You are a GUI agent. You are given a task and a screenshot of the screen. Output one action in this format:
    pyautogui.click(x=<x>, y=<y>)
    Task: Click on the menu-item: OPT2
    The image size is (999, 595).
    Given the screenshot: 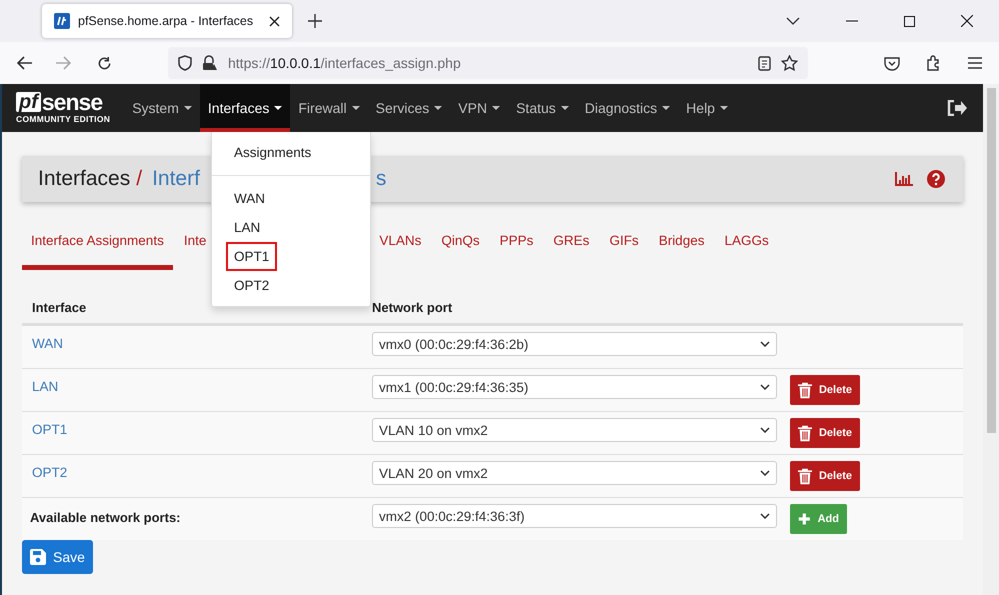 What is the action you would take?
    pyautogui.click(x=252, y=285)
    